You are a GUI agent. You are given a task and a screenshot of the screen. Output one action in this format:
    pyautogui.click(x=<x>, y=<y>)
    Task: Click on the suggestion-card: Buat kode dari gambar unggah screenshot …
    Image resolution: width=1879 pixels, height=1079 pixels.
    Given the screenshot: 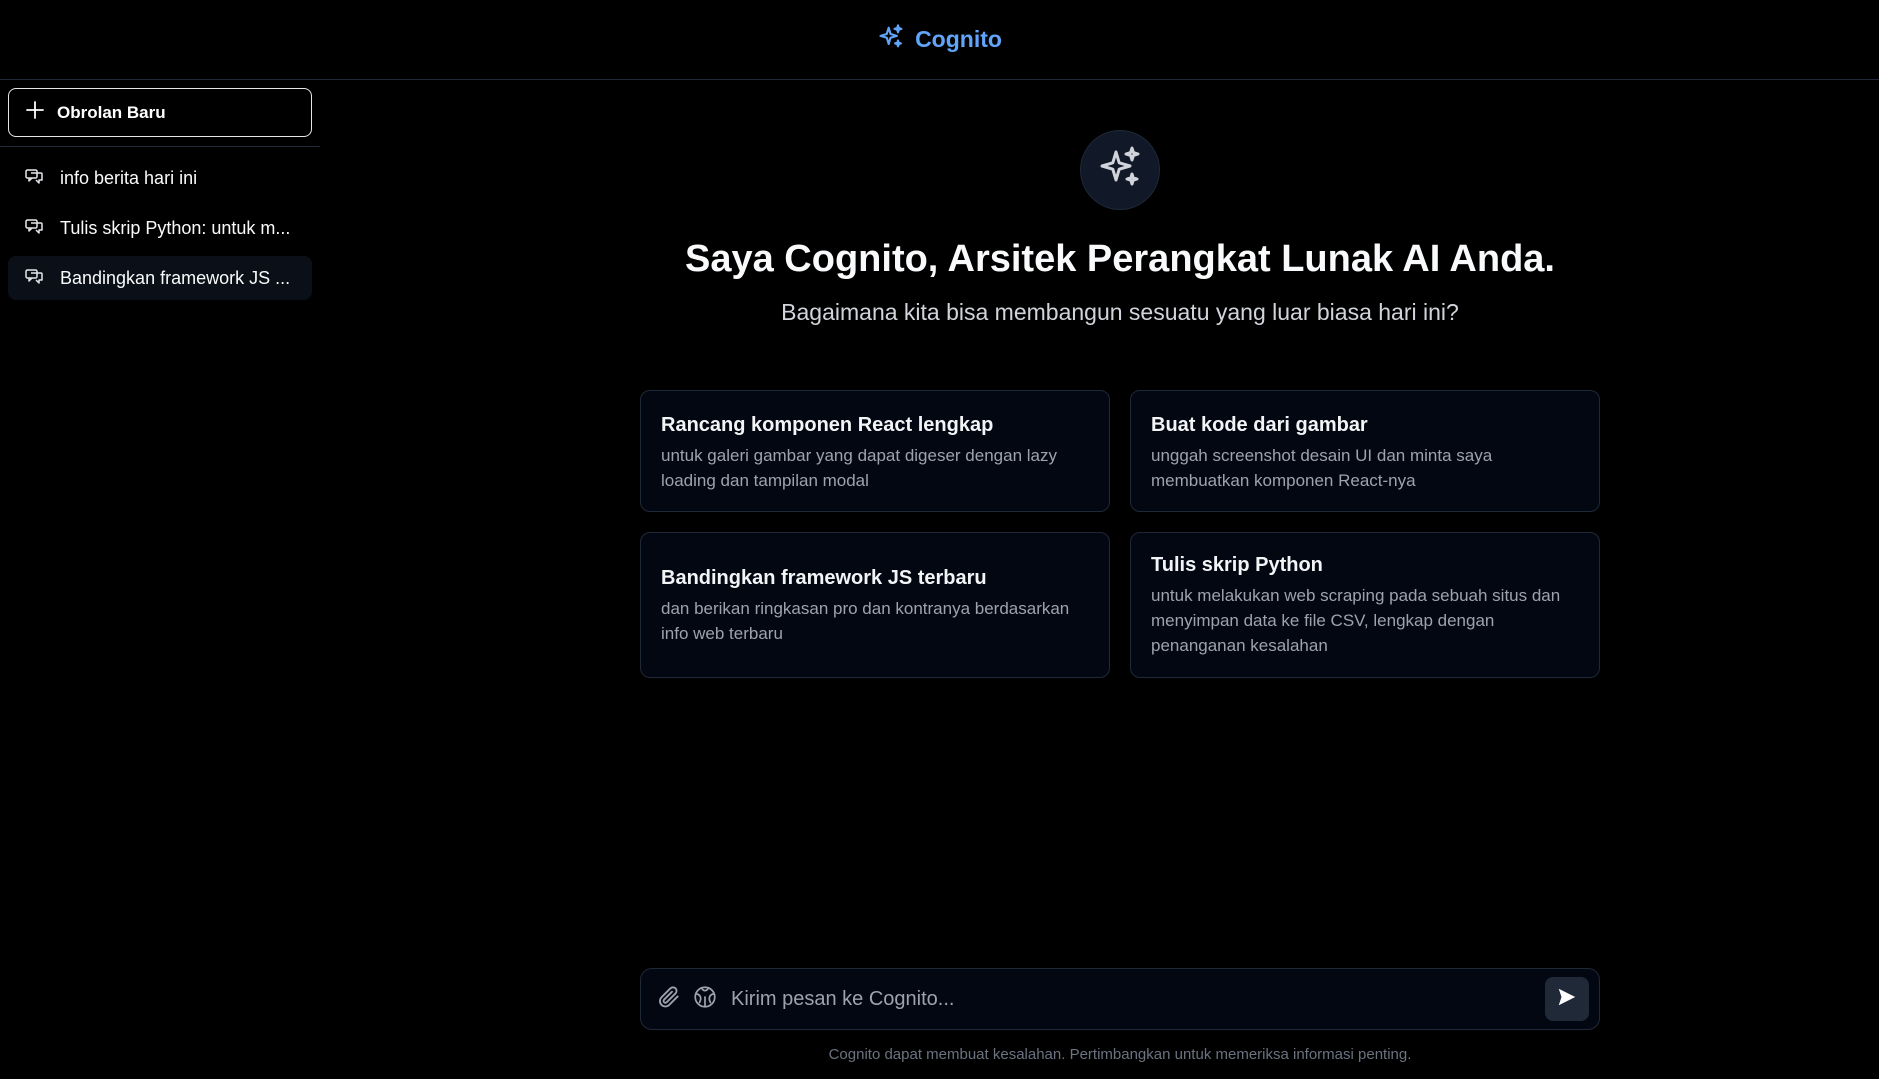 What is the action you would take?
    pyautogui.click(x=1365, y=451)
    